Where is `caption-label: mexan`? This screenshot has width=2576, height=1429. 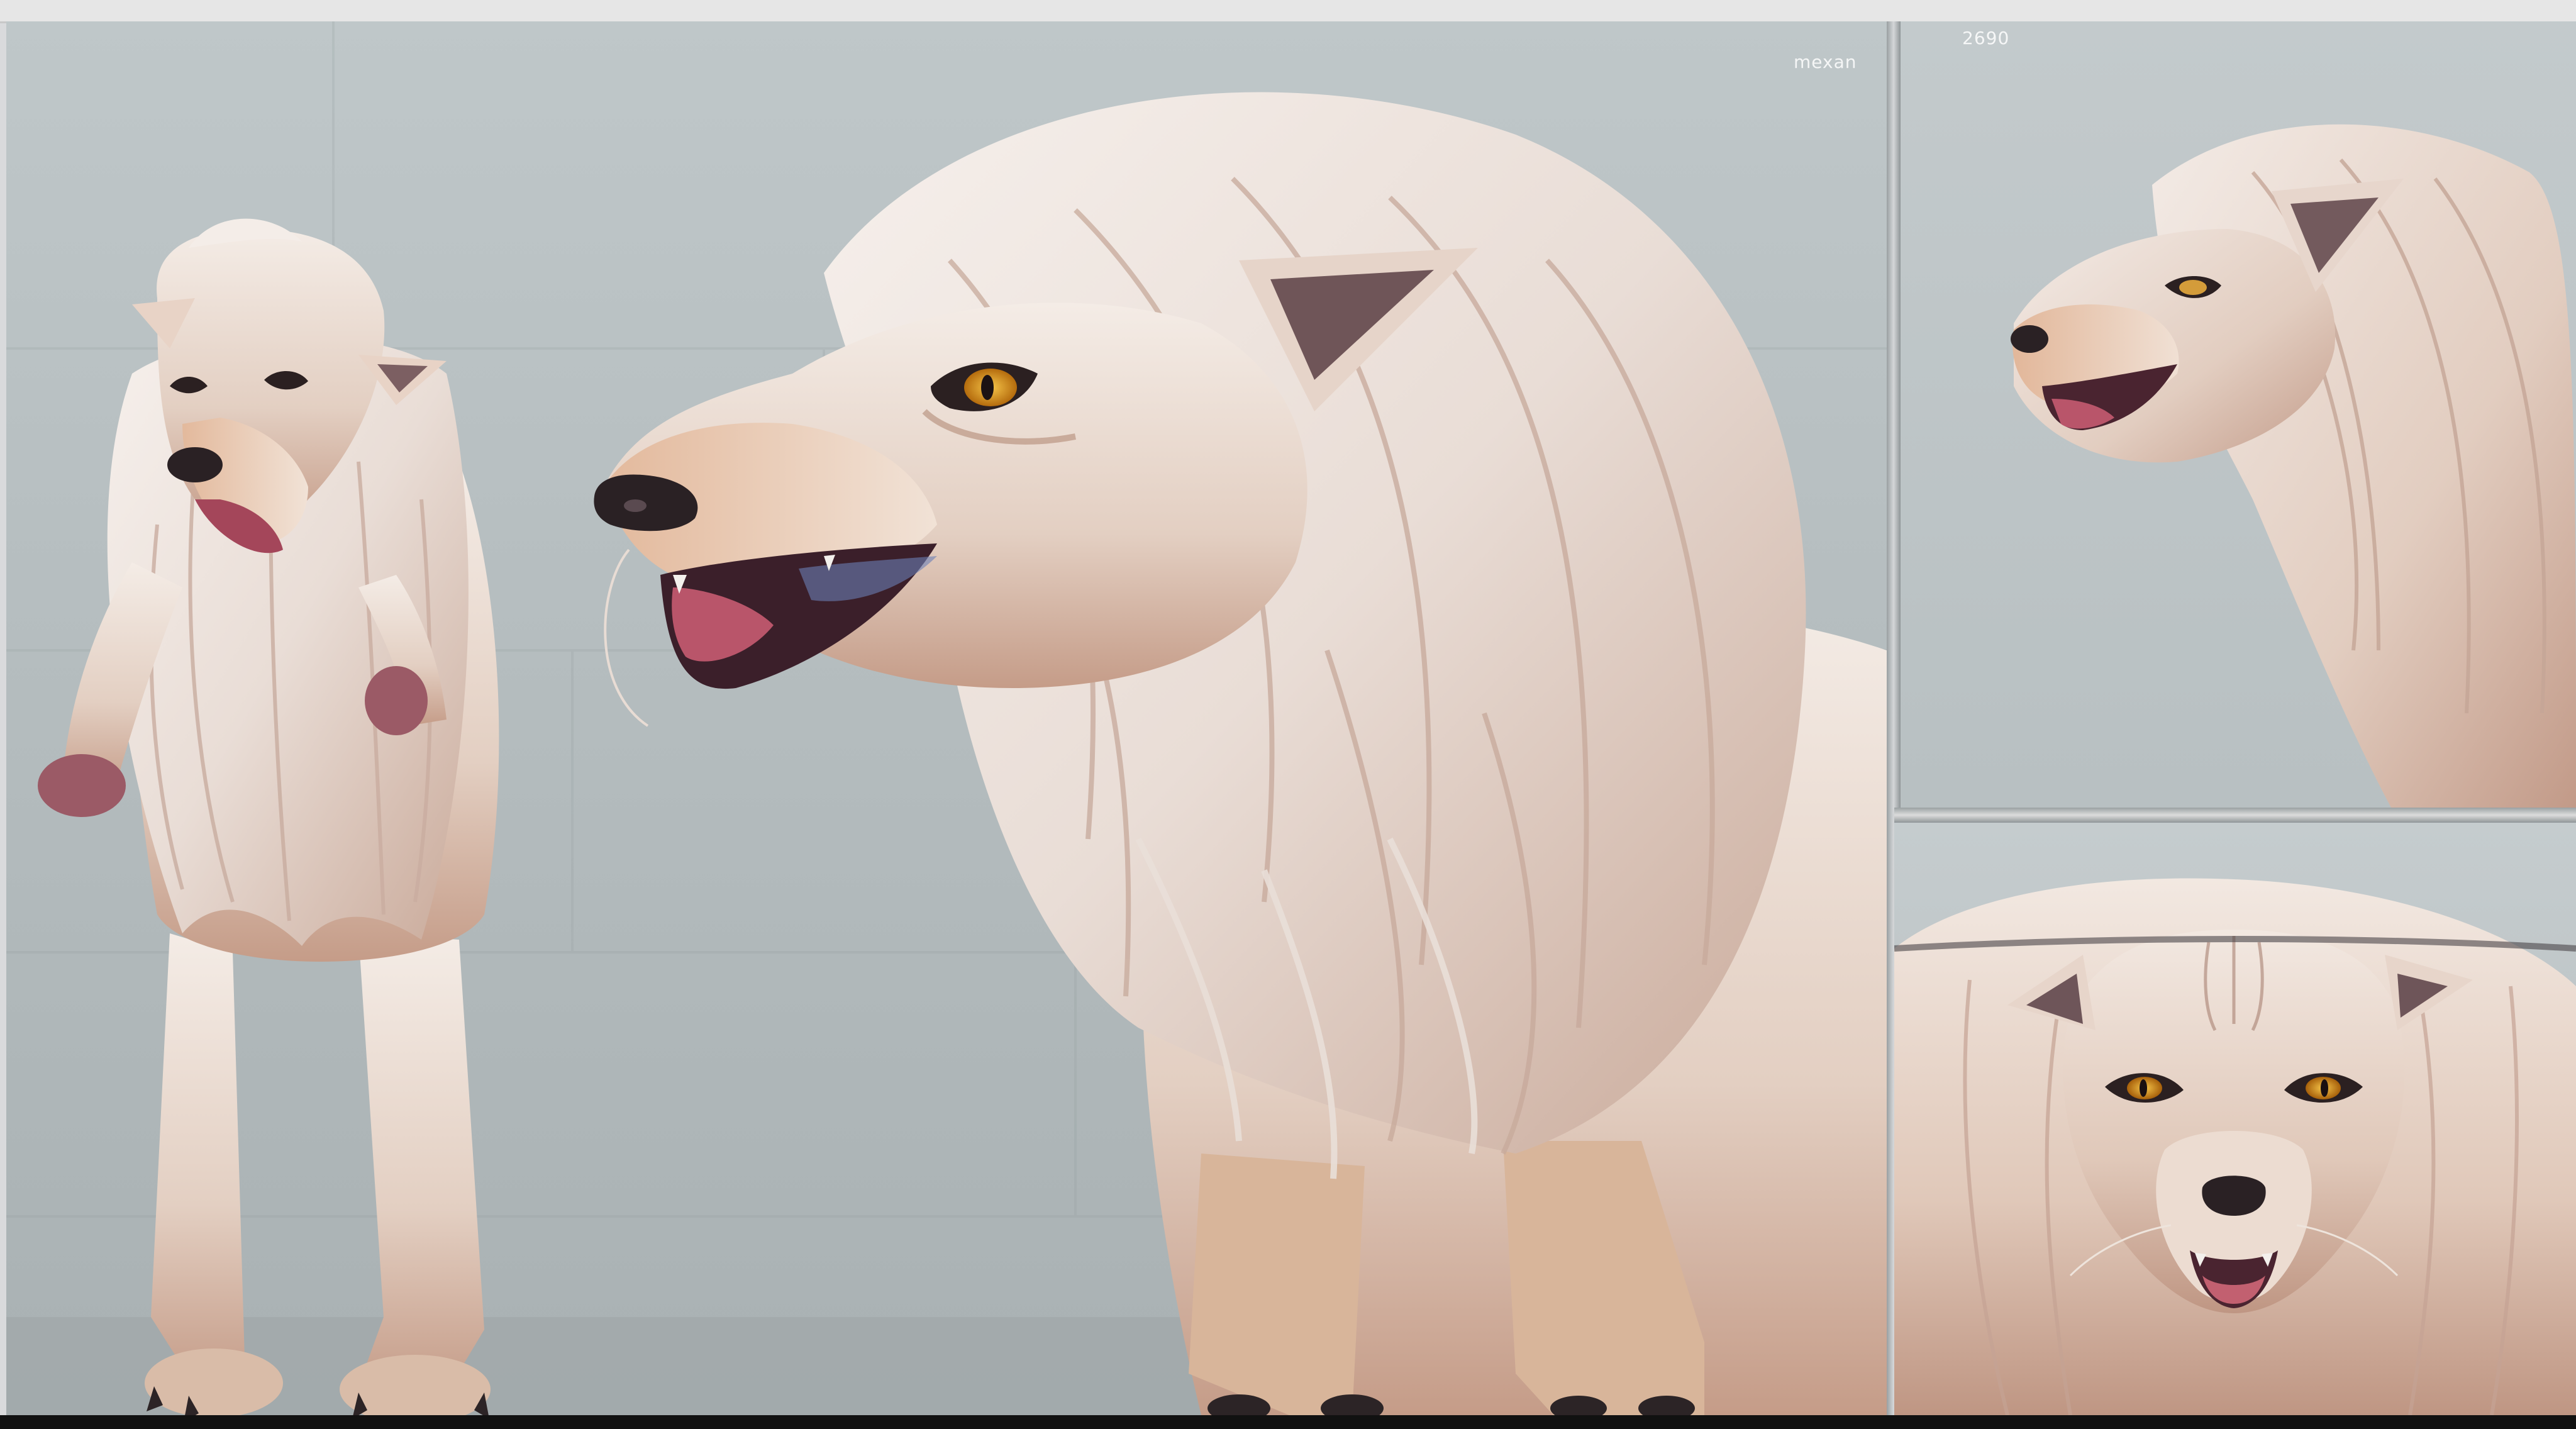
caption-label: mexan is located at coordinates (1825, 62).